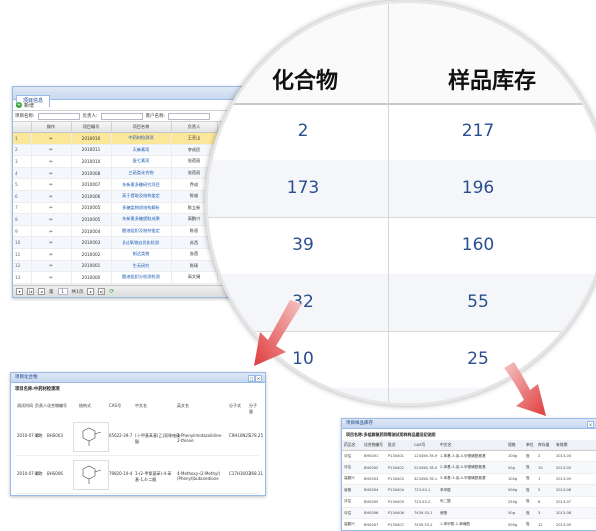 The width and height of the screenshot is (596, 531). What do you see at coordinates (189, 116) in the screenshot?
I see `client-input` at bounding box center [189, 116].